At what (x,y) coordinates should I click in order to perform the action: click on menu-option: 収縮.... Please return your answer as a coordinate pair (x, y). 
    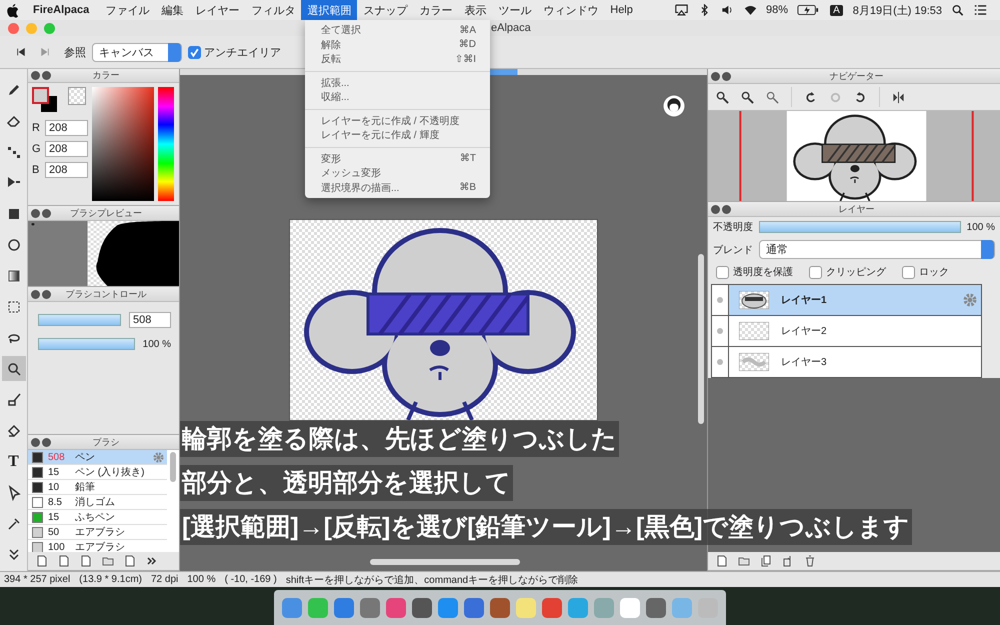
    Looking at the image, I should click on (397, 97).